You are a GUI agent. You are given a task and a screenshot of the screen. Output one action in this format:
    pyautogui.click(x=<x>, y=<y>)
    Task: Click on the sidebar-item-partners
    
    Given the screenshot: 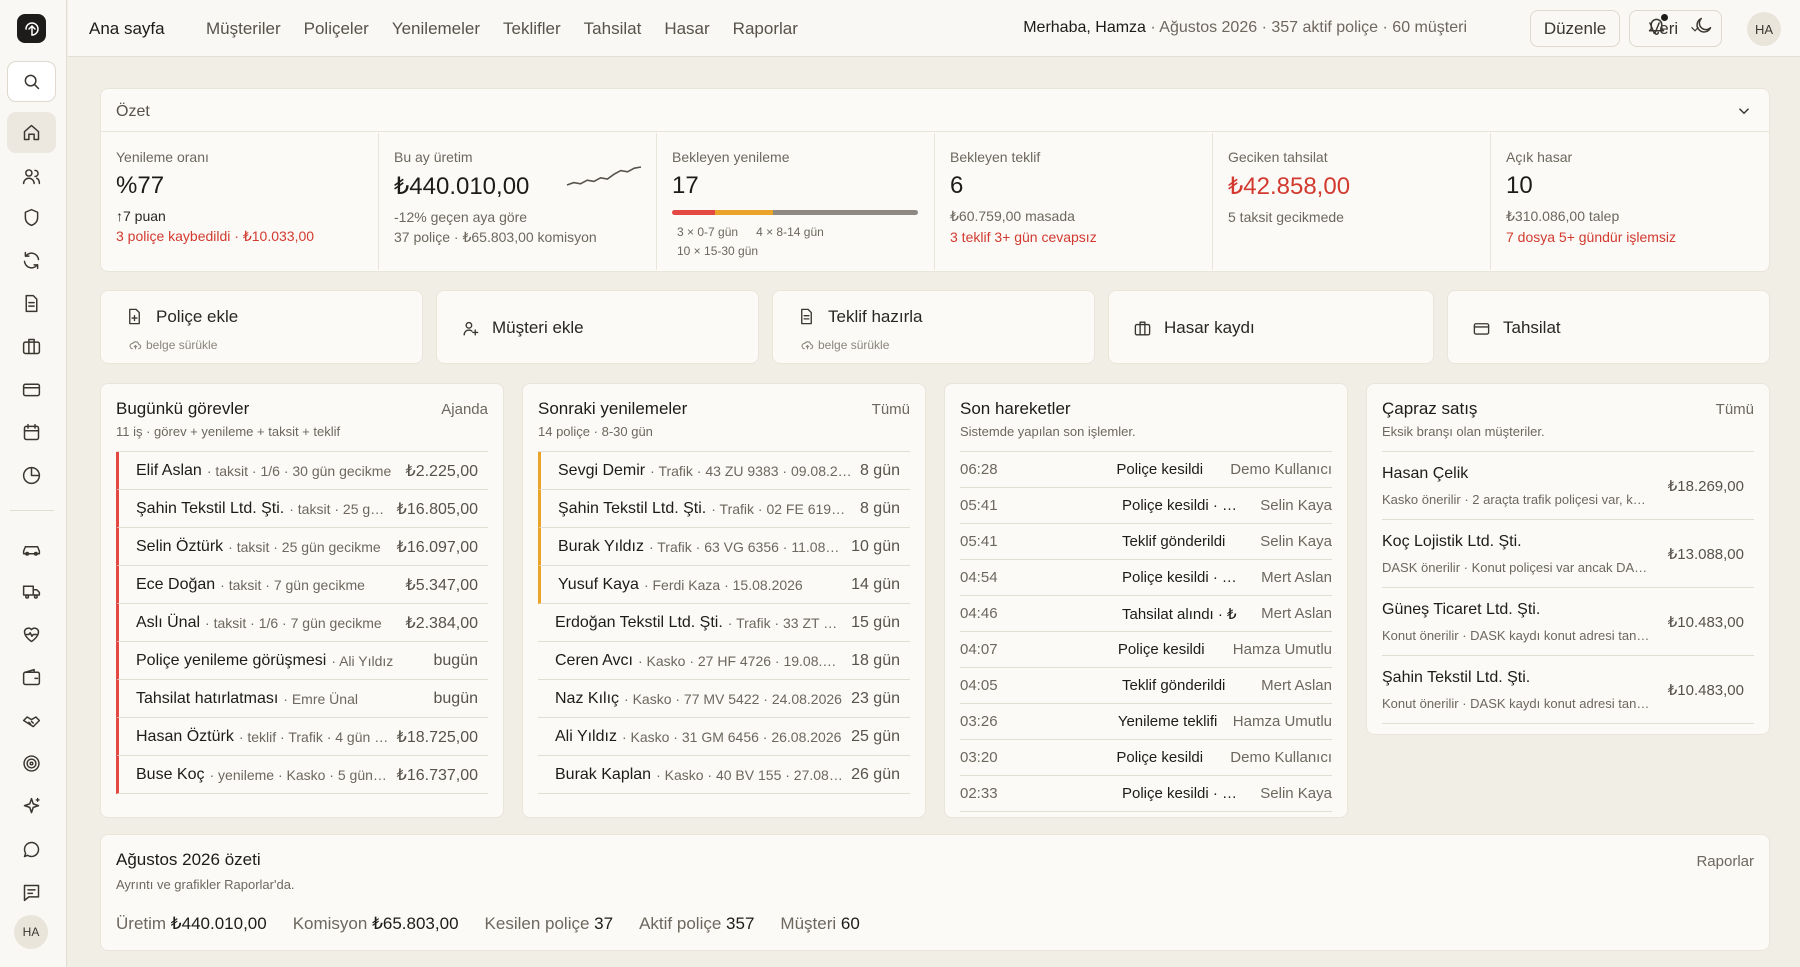 What is the action you would take?
    pyautogui.click(x=31, y=720)
    